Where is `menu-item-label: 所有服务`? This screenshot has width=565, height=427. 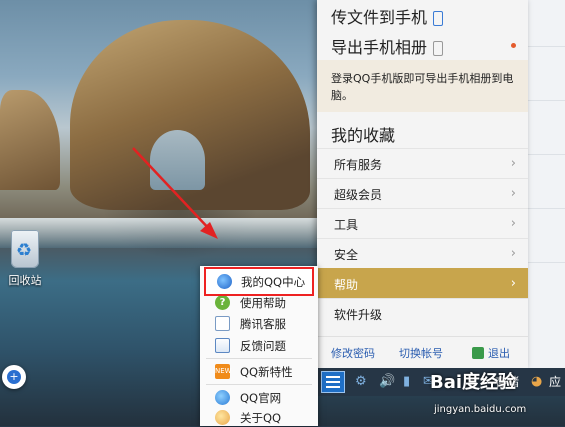
menu-item-label: 所有服务 is located at coordinates (358, 165).